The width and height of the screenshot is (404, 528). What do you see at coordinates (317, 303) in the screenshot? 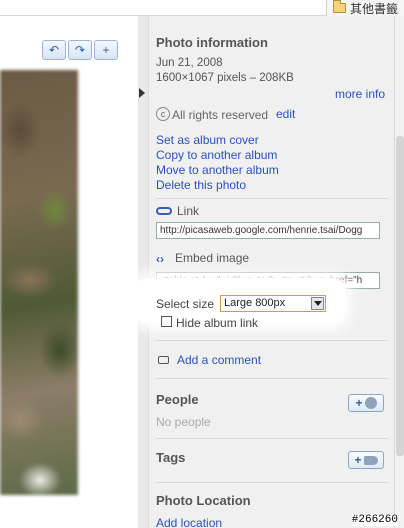
I see `chevron-down-icon` at bounding box center [317, 303].